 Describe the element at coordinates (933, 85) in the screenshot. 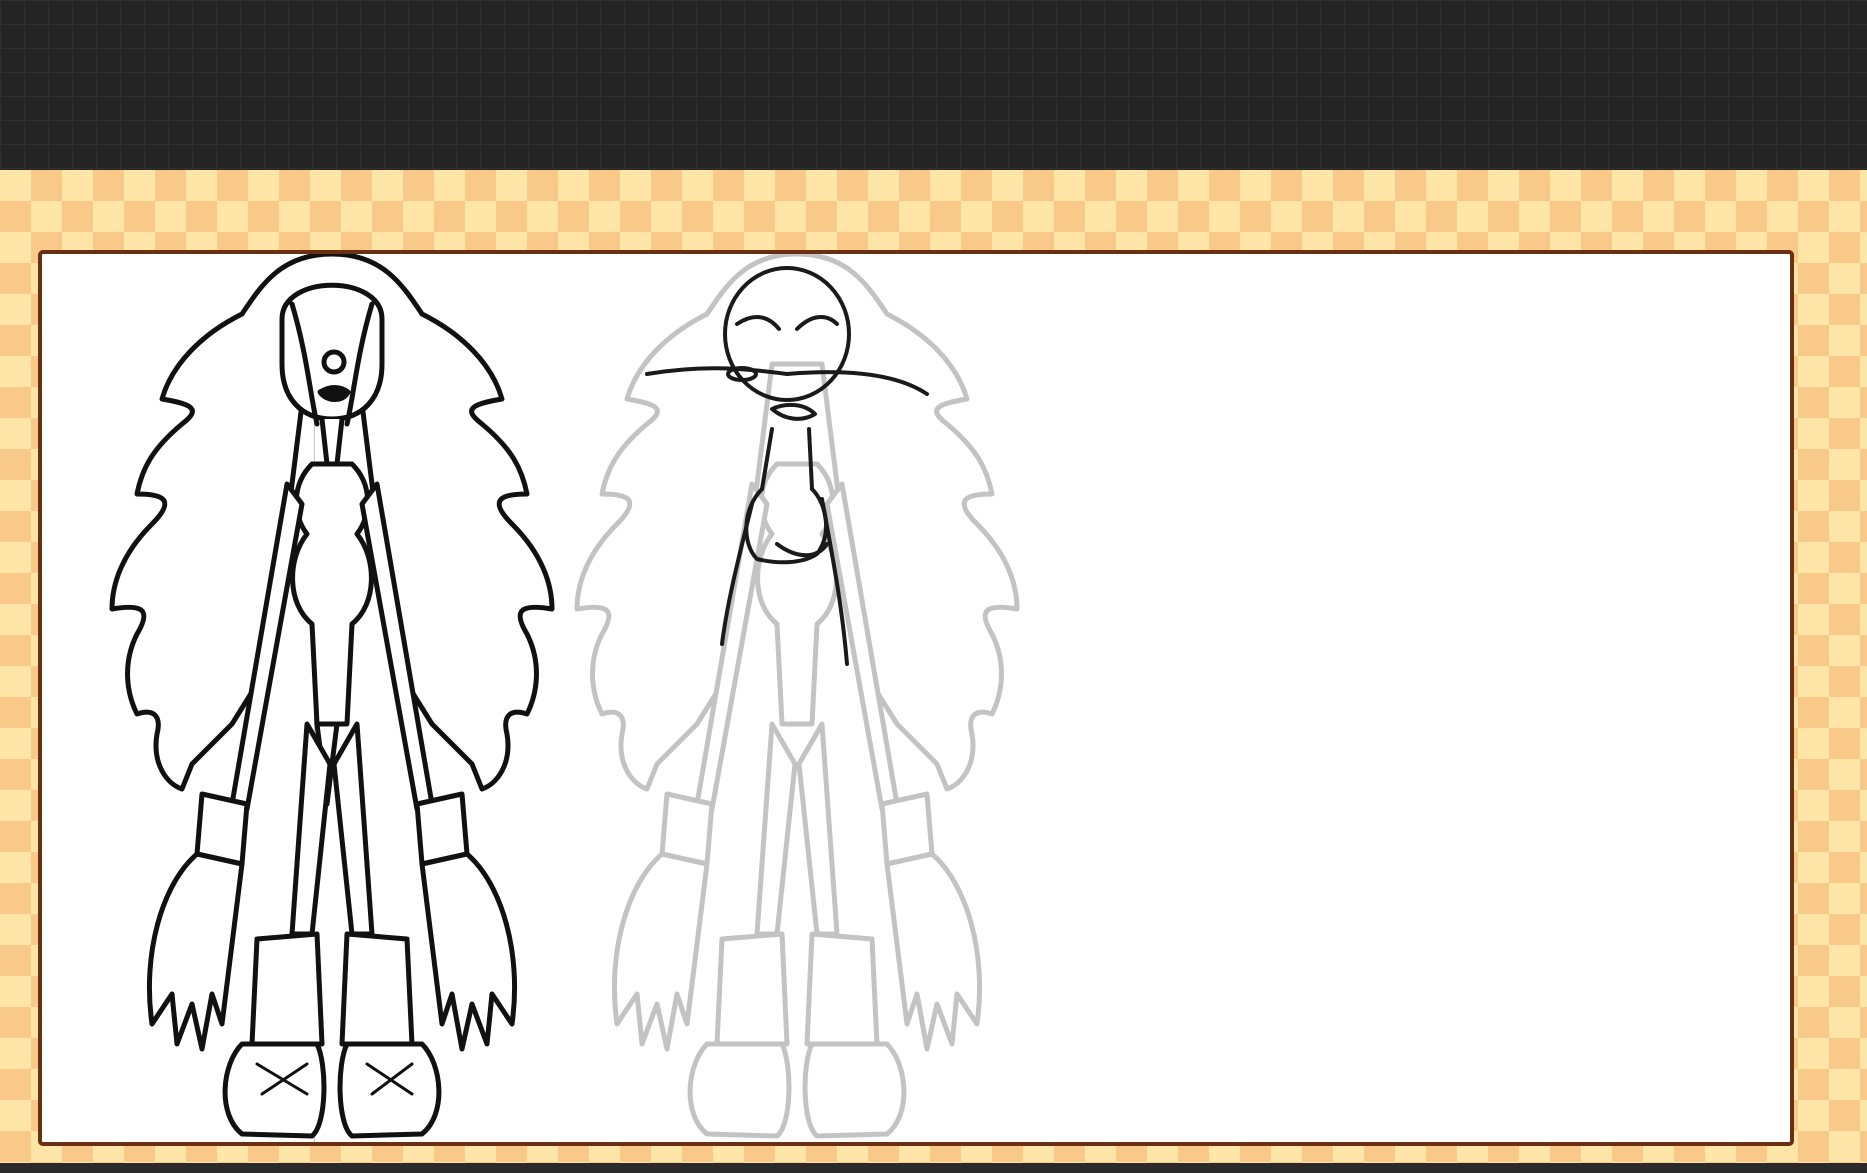

I see `workspace-grid-area` at that location.